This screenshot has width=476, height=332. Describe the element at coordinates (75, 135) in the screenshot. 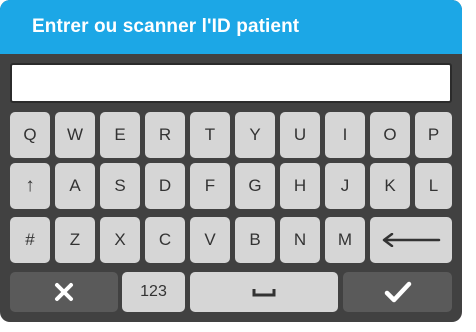

I see `key-w: W` at that location.